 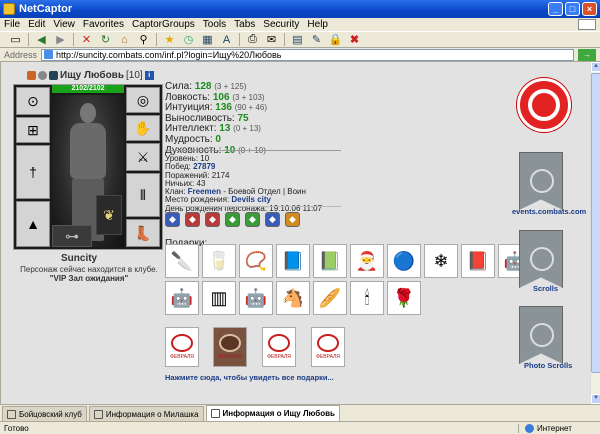 I want to click on armor-slot: ▲, so click(x=33, y=224).